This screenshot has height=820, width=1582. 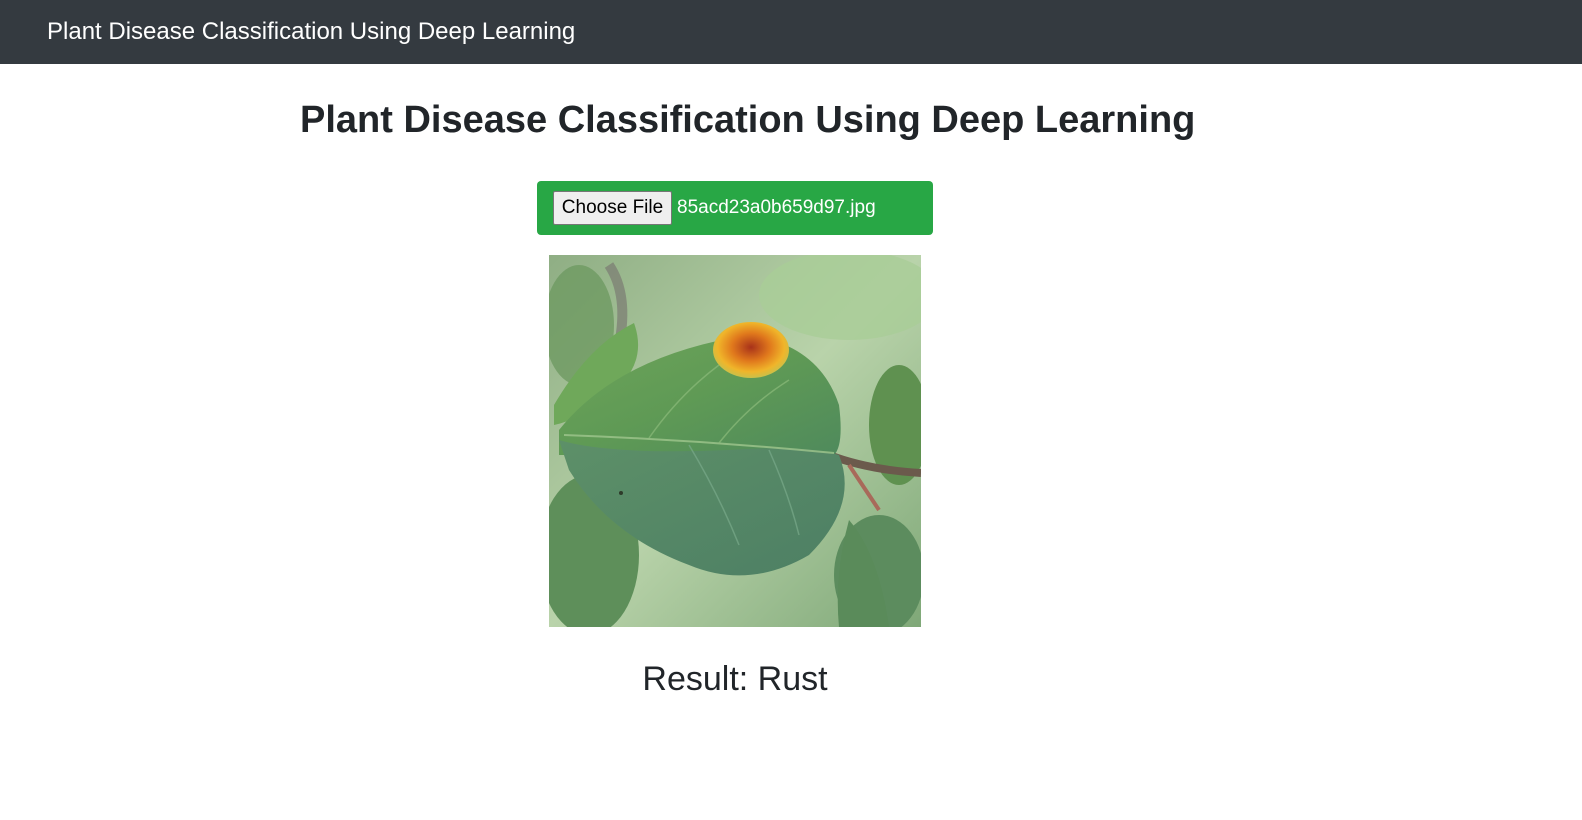 I want to click on leaf-photo-illustration, so click(x=735, y=441).